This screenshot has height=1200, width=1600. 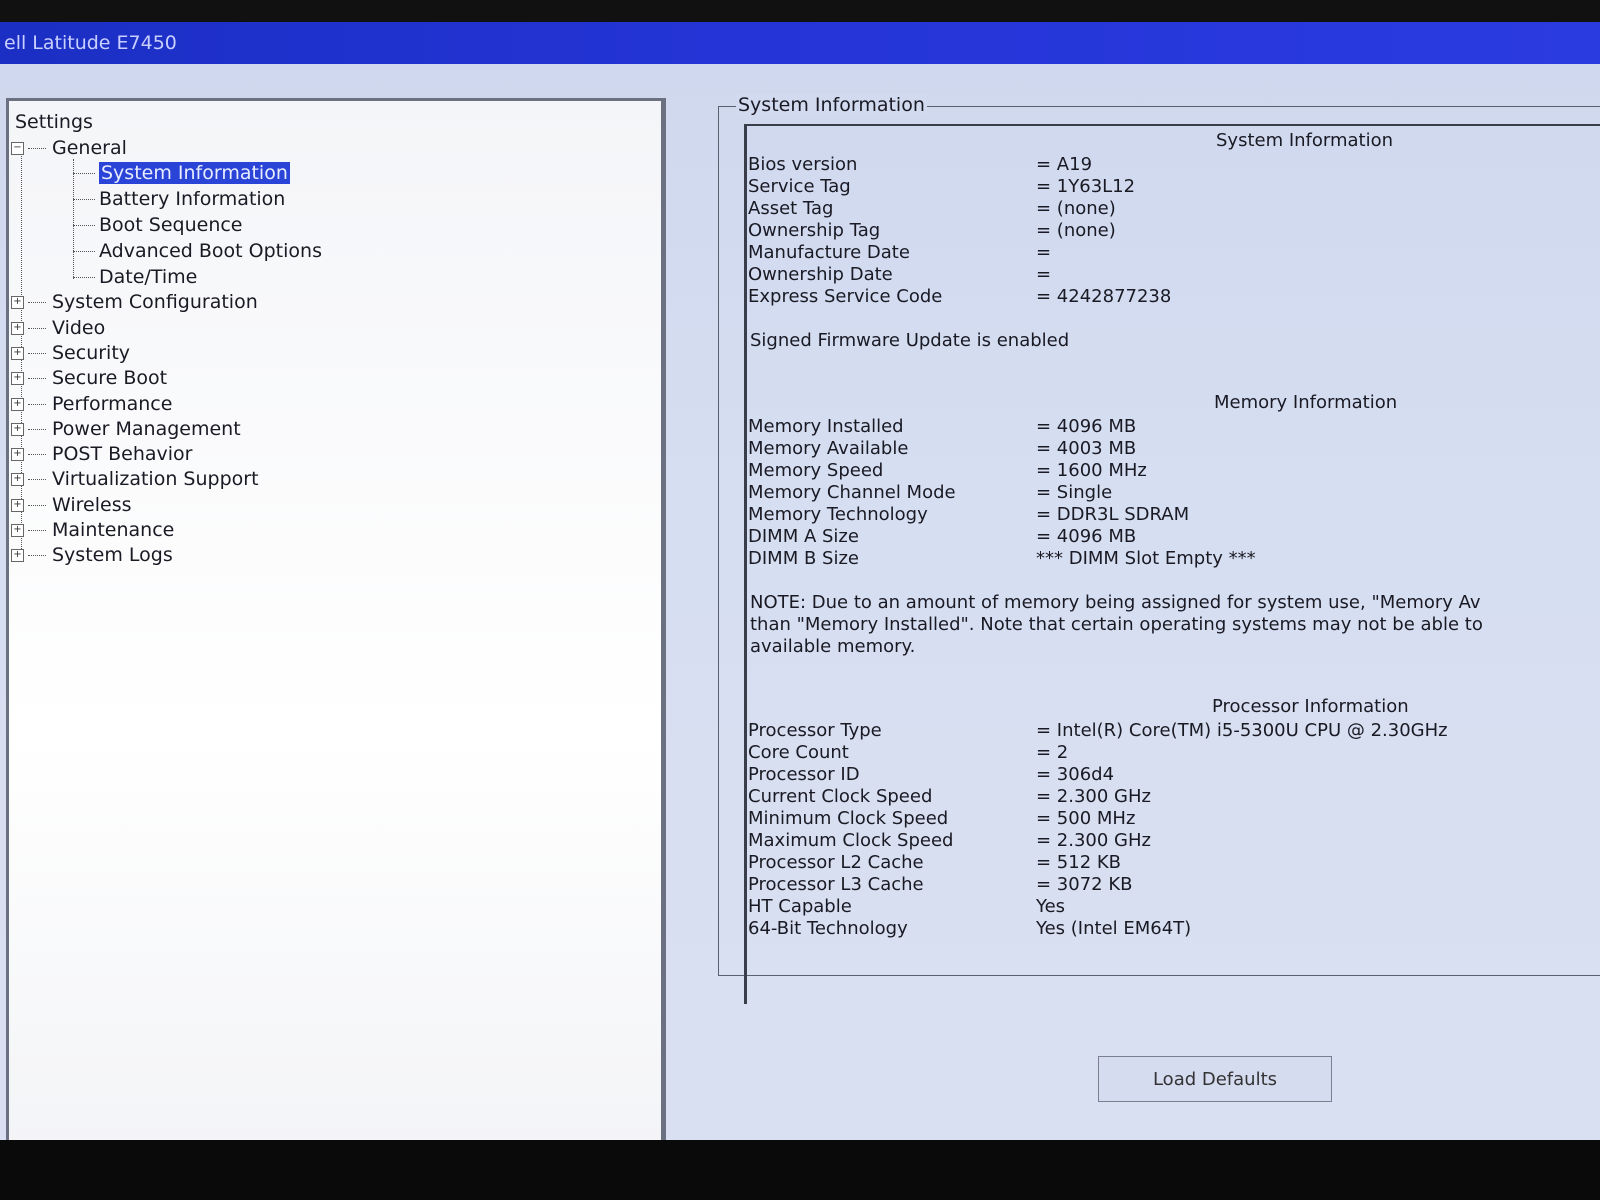 I want to click on kv-label: DIMM B Size, so click(x=803, y=558).